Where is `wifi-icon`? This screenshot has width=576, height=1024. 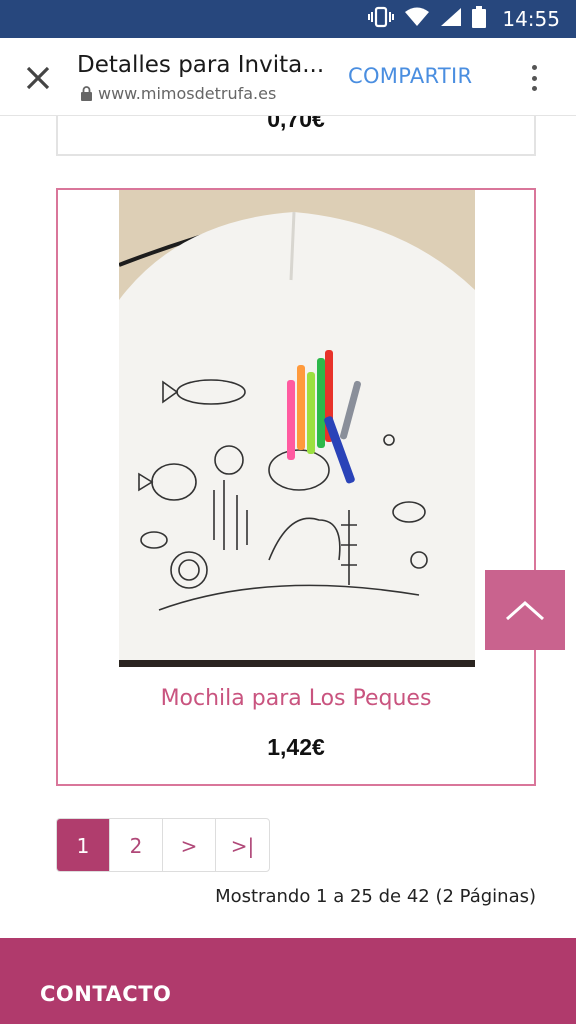 wifi-icon is located at coordinates (417, 19).